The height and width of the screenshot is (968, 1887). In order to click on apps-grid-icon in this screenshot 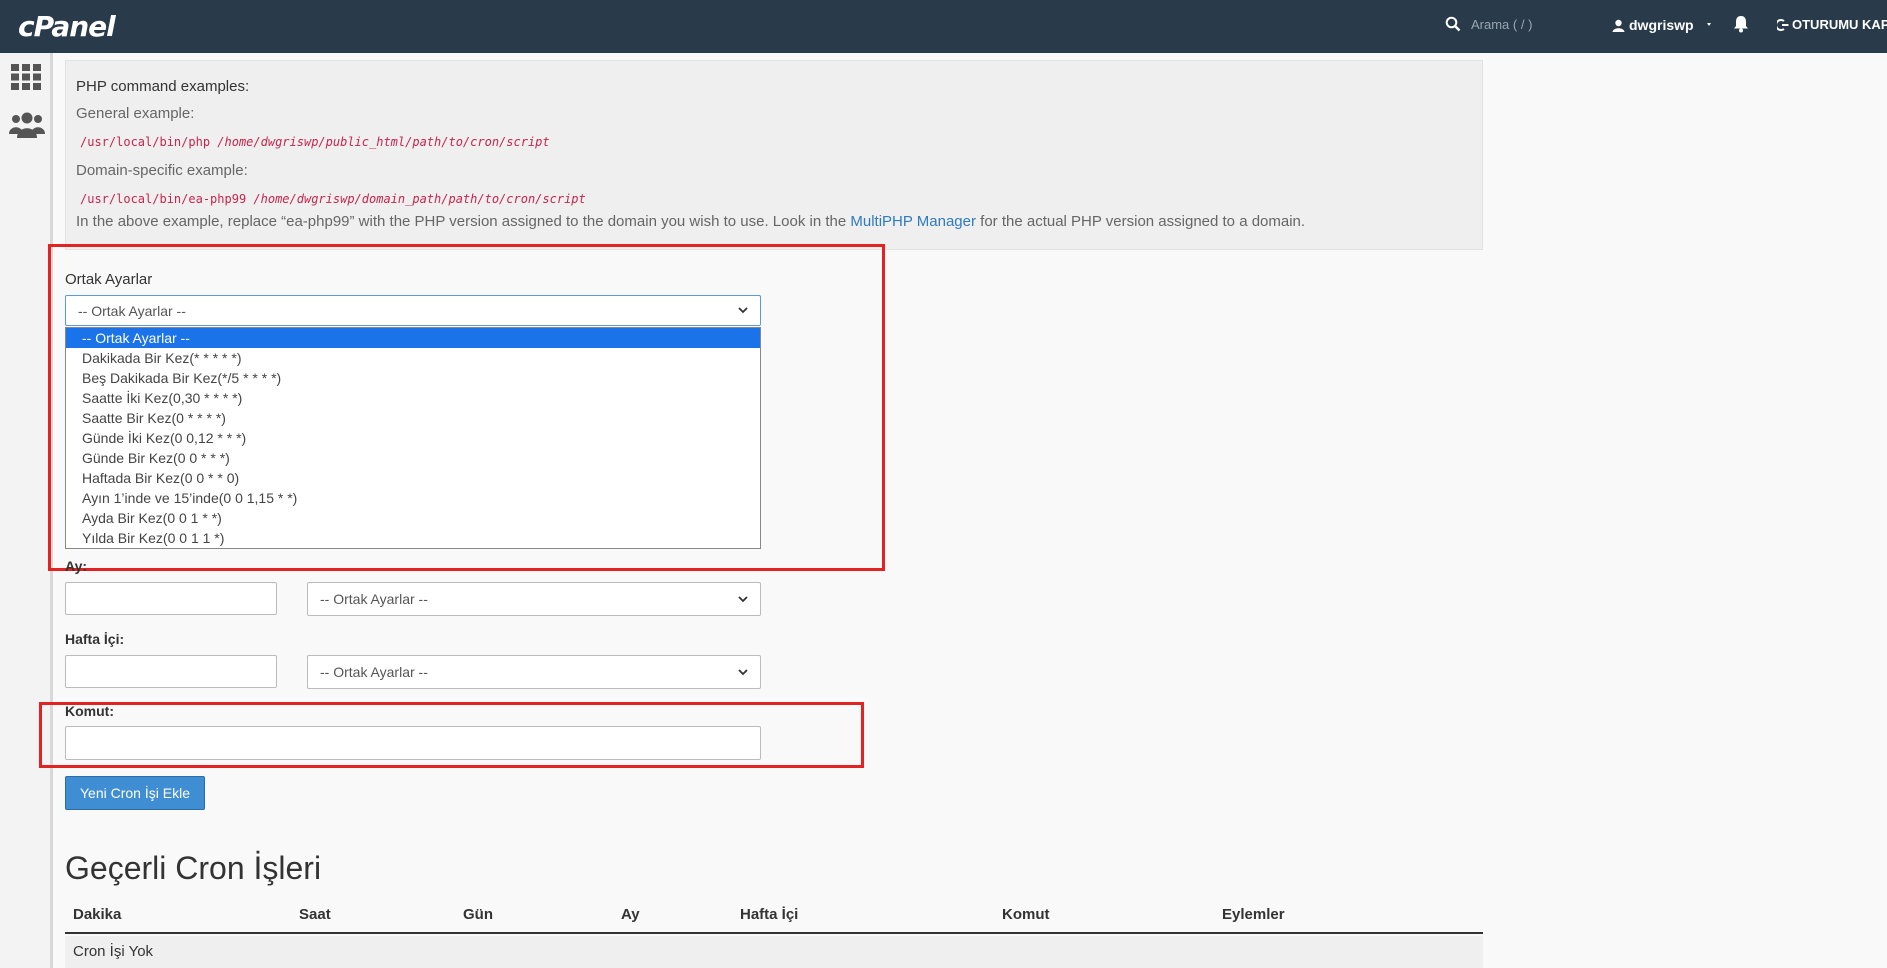, I will do `click(26, 77)`.